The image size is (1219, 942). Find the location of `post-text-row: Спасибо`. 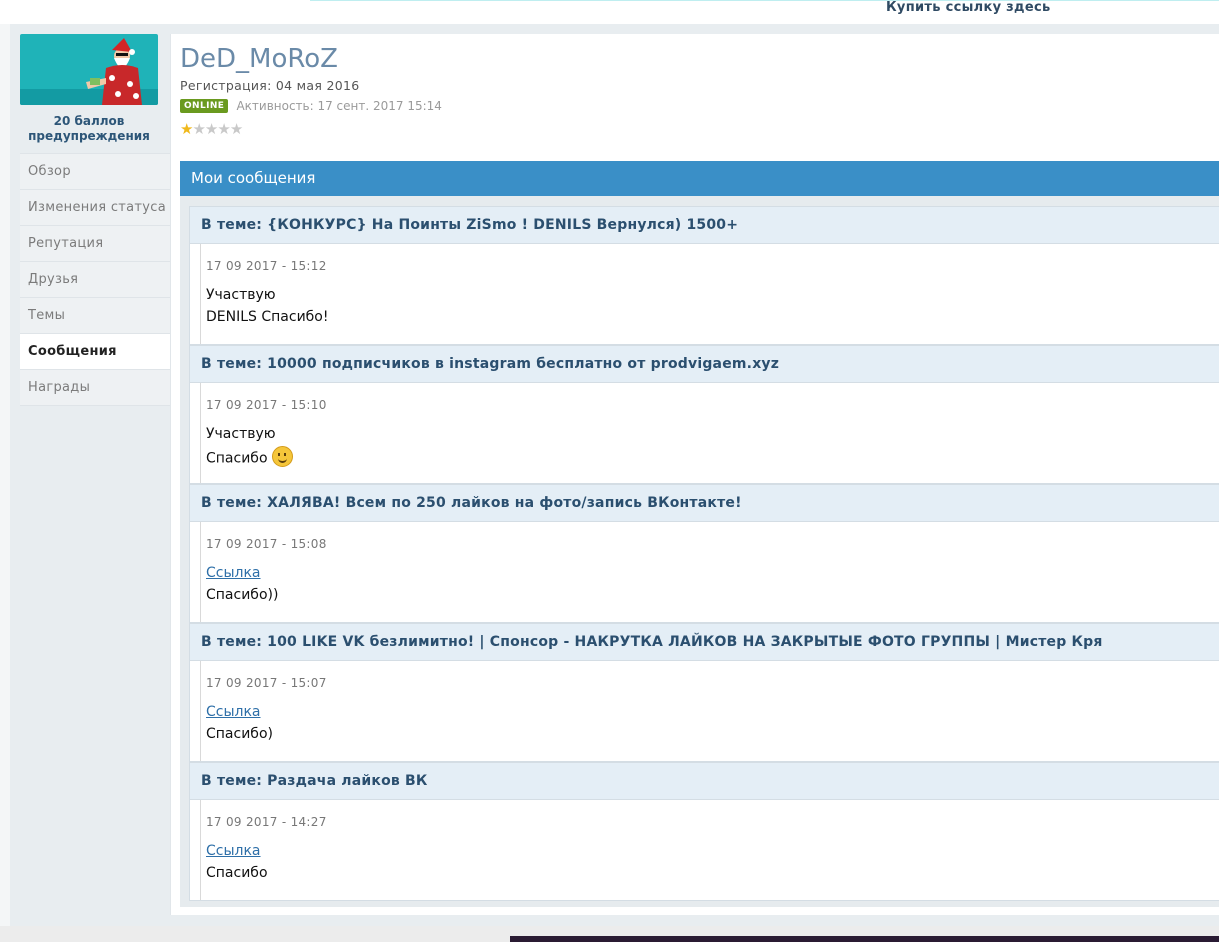

post-text-row: Спасибо is located at coordinates (249, 457).